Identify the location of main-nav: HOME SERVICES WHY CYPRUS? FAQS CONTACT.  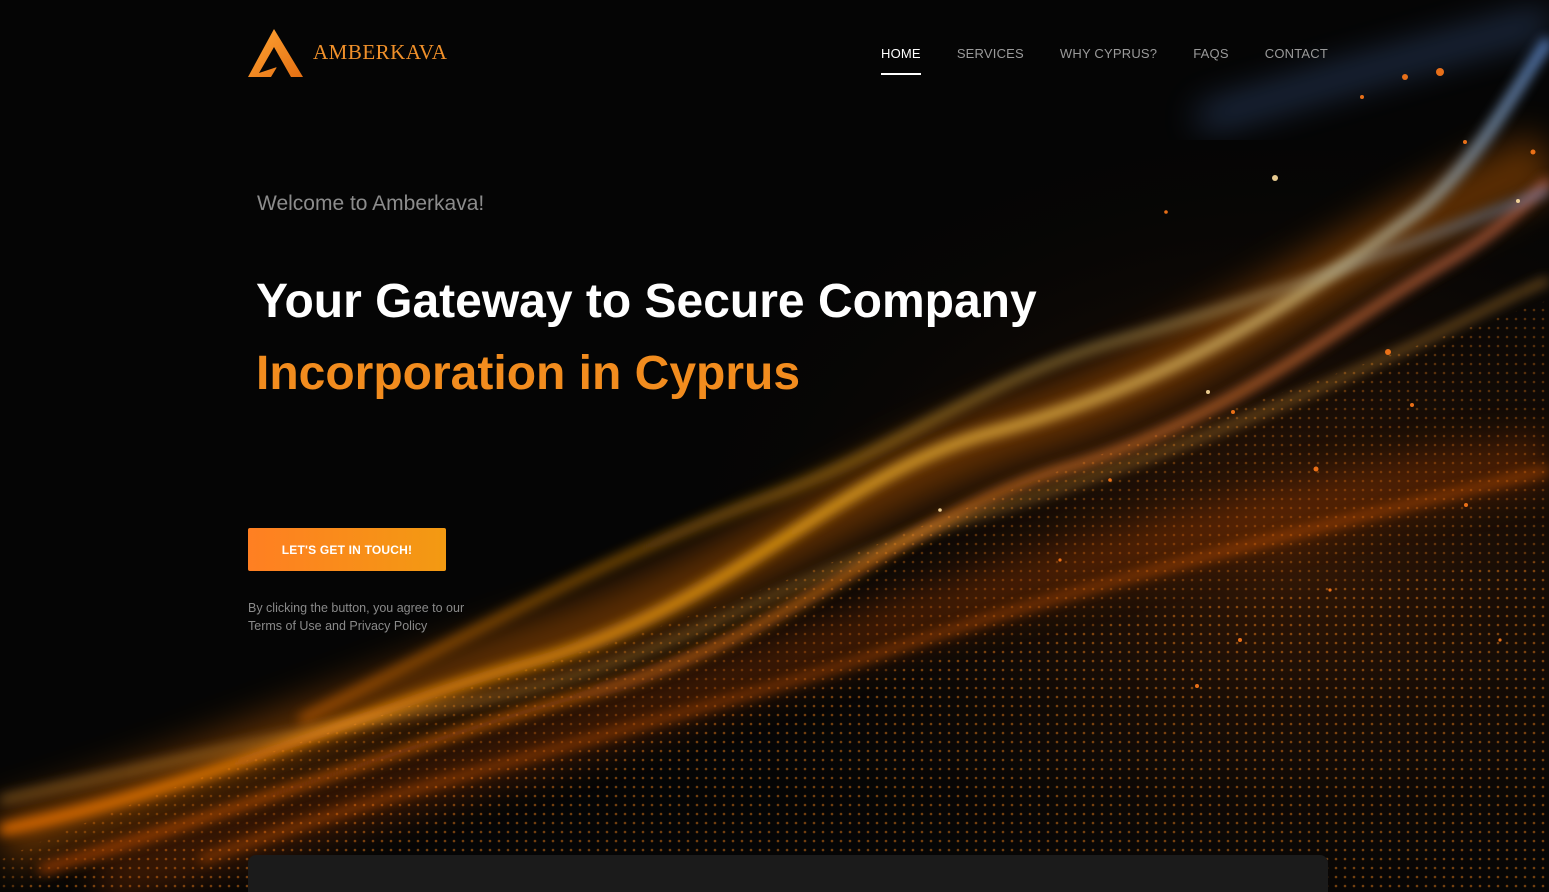
(1104, 60).